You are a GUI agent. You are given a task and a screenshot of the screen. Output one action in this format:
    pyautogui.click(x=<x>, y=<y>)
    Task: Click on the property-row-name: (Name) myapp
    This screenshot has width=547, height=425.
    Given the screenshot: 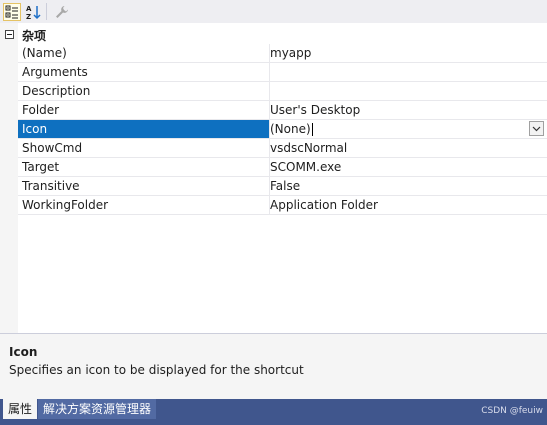 What is the action you would take?
    pyautogui.click(x=282, y=53)
    